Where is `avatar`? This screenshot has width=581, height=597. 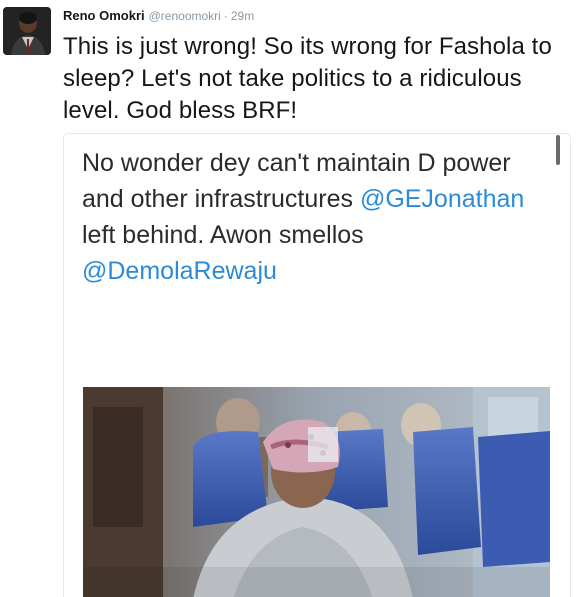
avatar is located at coordinates (27, 31).